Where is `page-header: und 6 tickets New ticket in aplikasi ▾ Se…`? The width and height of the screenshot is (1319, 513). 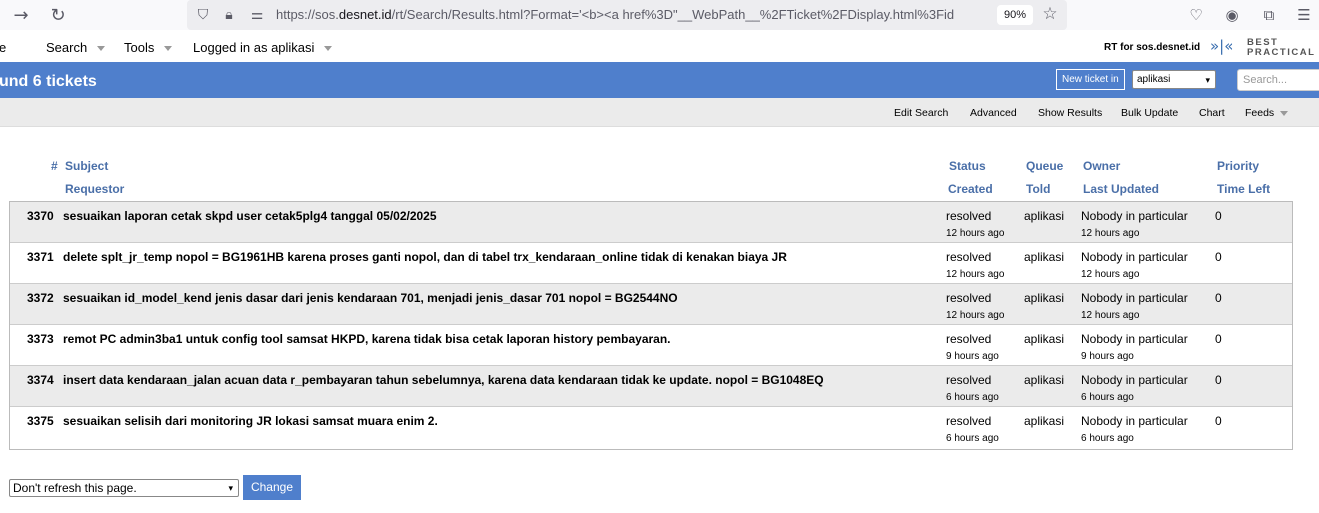 page-header: und 6 tickets New ticket in aplikasi ▾ Se… is located at coordinates (659, 80).